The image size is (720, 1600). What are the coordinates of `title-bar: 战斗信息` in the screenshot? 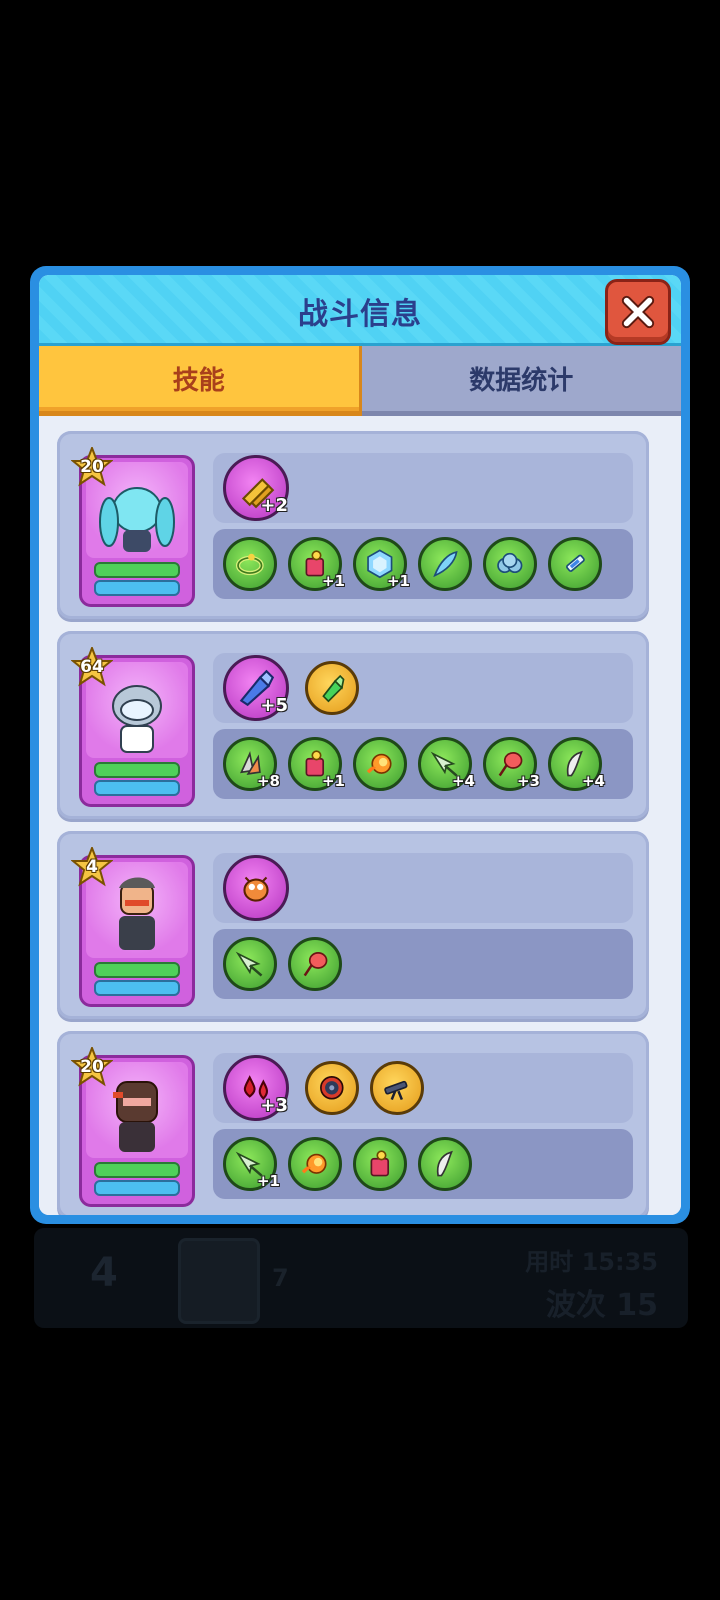 It's located at (360, 310).